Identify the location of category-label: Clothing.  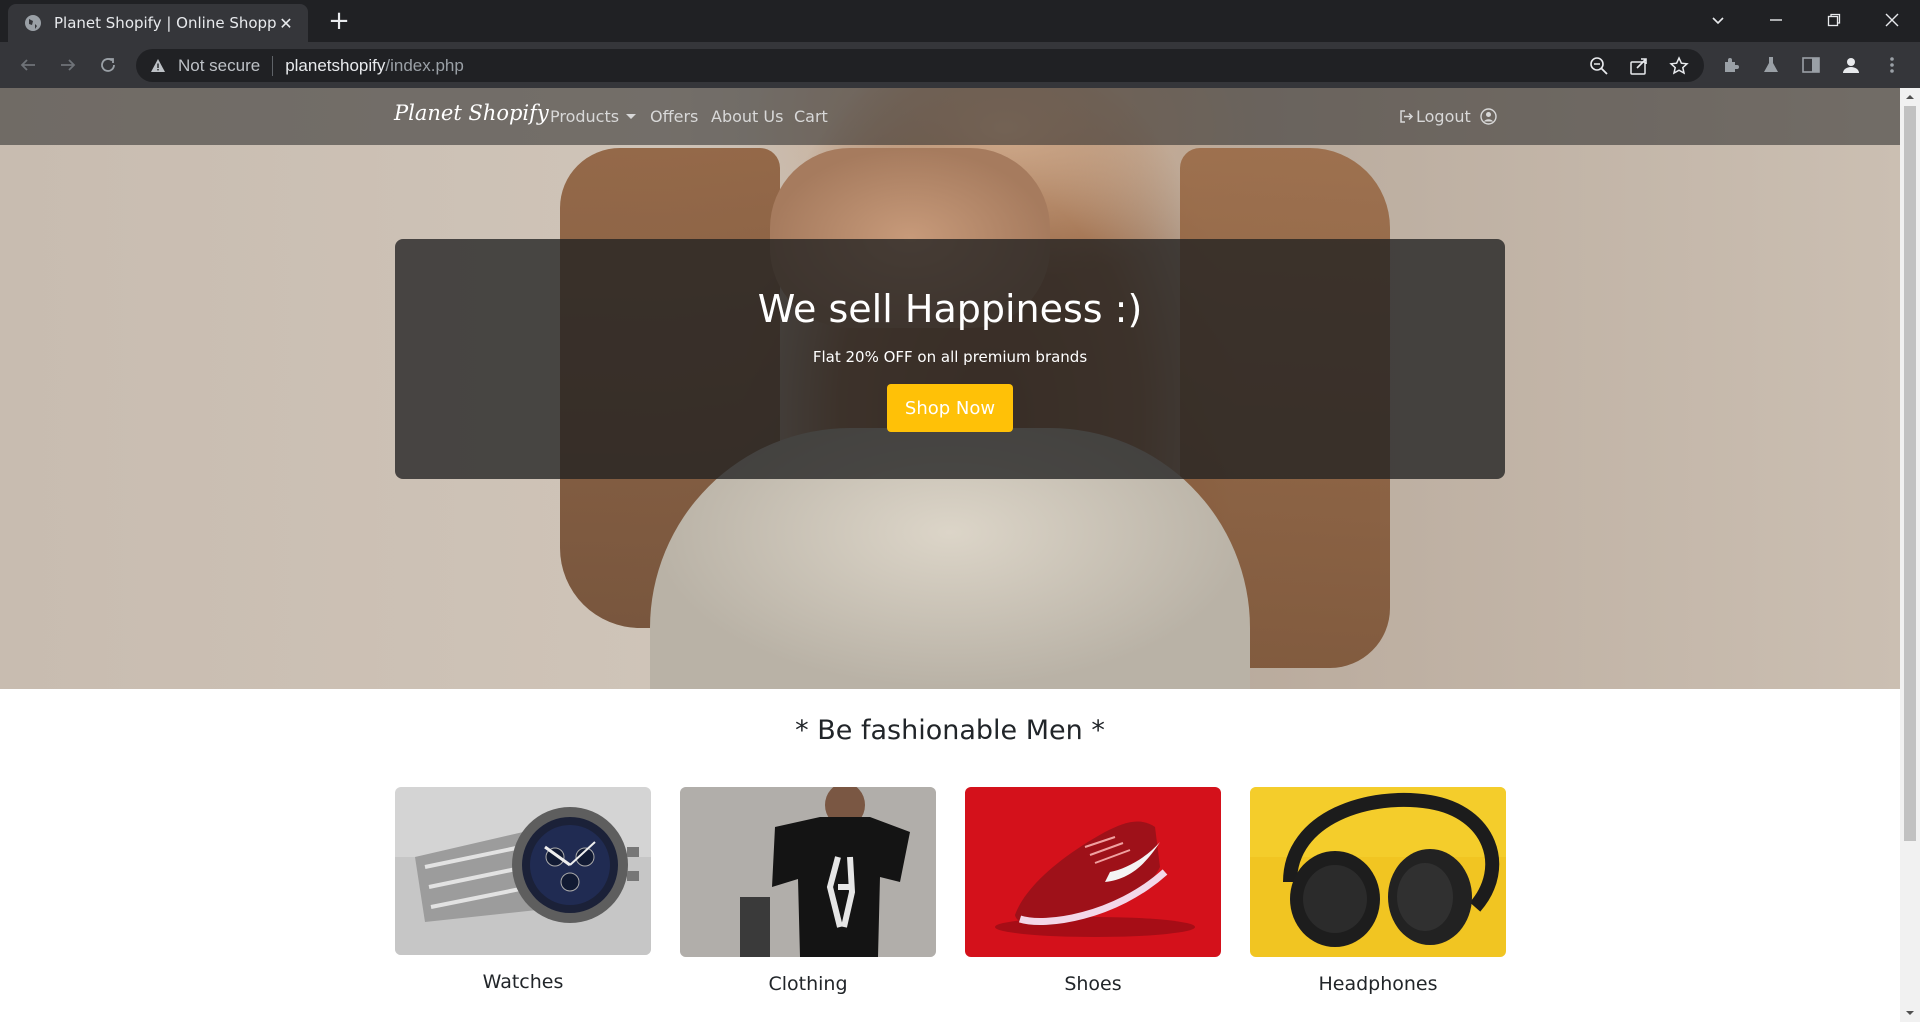
(808, 984).